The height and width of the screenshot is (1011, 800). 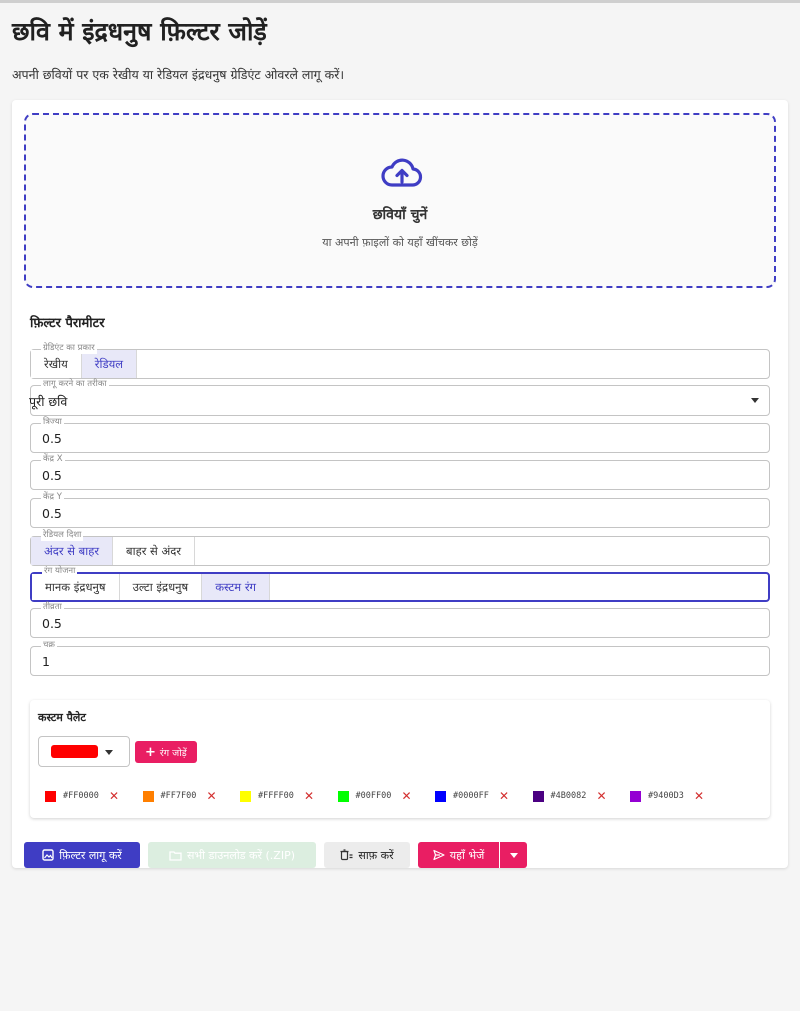 What do you see at coordinates (276, 796) in the screenshot?
I see `color-hex: #FFFF00` at bounding box center [276, 796].